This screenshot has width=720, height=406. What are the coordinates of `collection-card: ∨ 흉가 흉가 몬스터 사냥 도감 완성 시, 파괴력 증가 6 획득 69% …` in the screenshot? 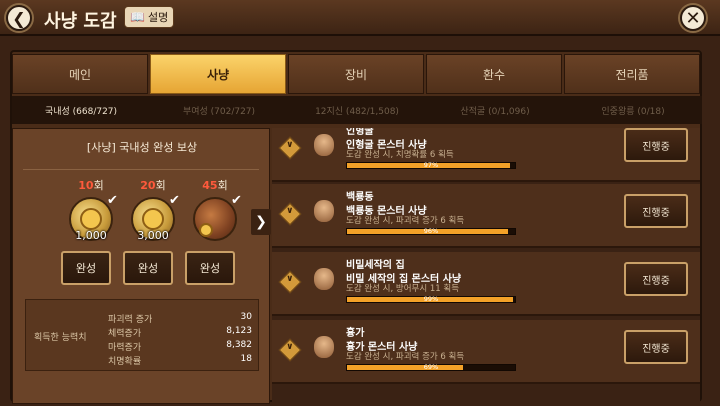 It's located at (486, 352).